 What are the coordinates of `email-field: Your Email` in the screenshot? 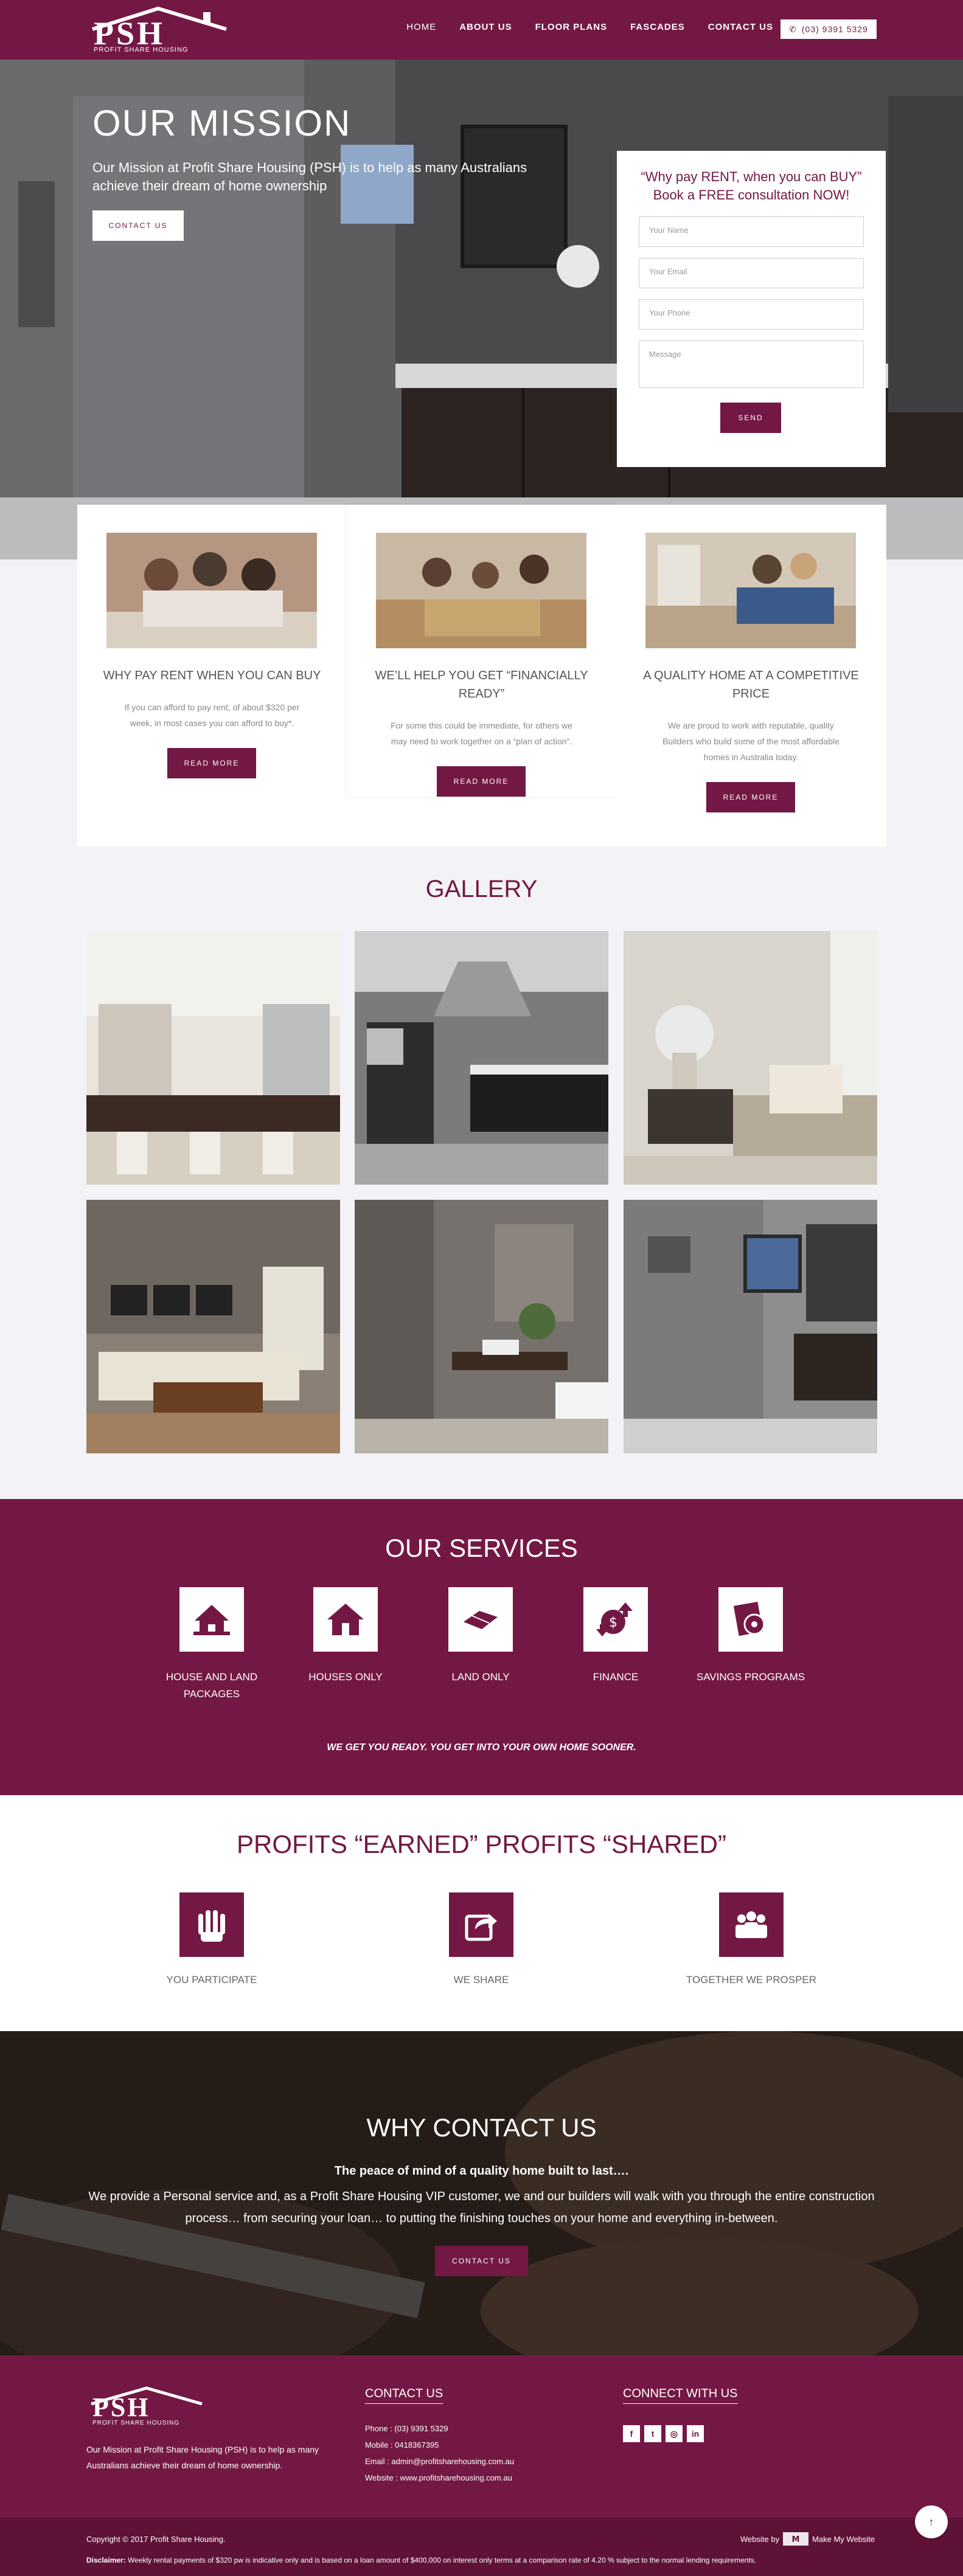 It's located at (751, 273).